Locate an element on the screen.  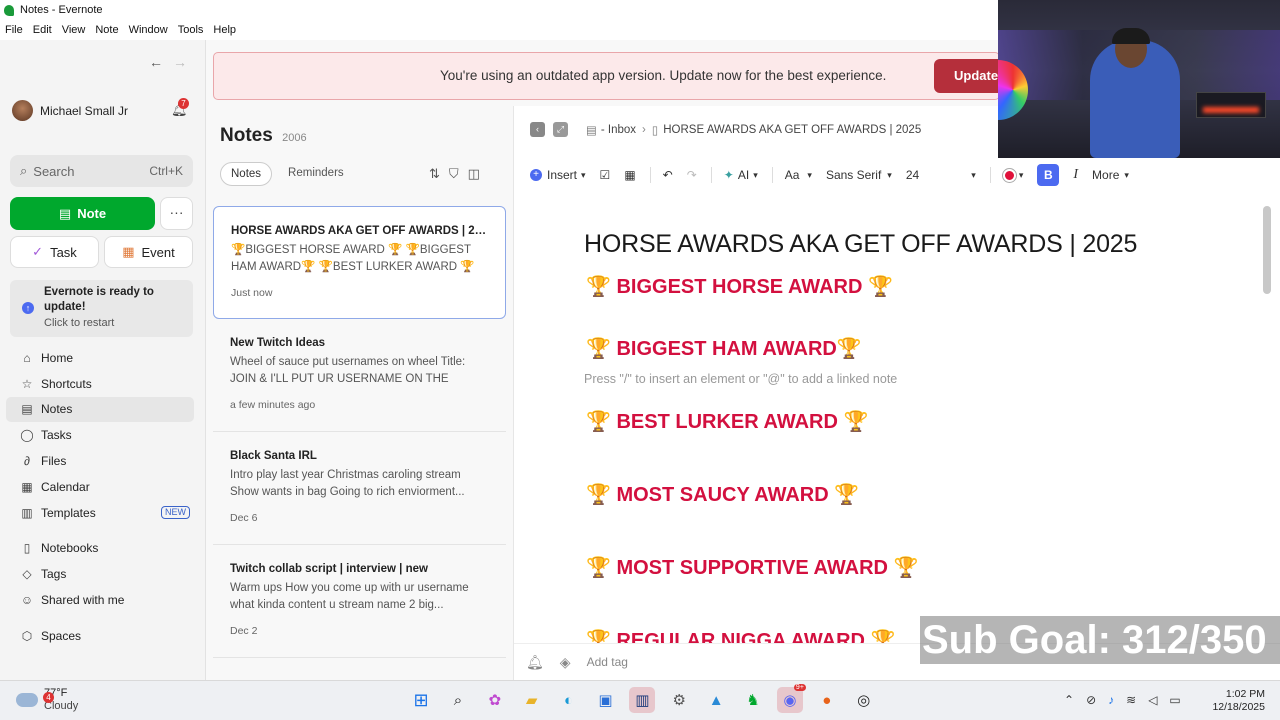
sidebar-item-shared: ☺ Shared with me is located at coordinates (100, 600).